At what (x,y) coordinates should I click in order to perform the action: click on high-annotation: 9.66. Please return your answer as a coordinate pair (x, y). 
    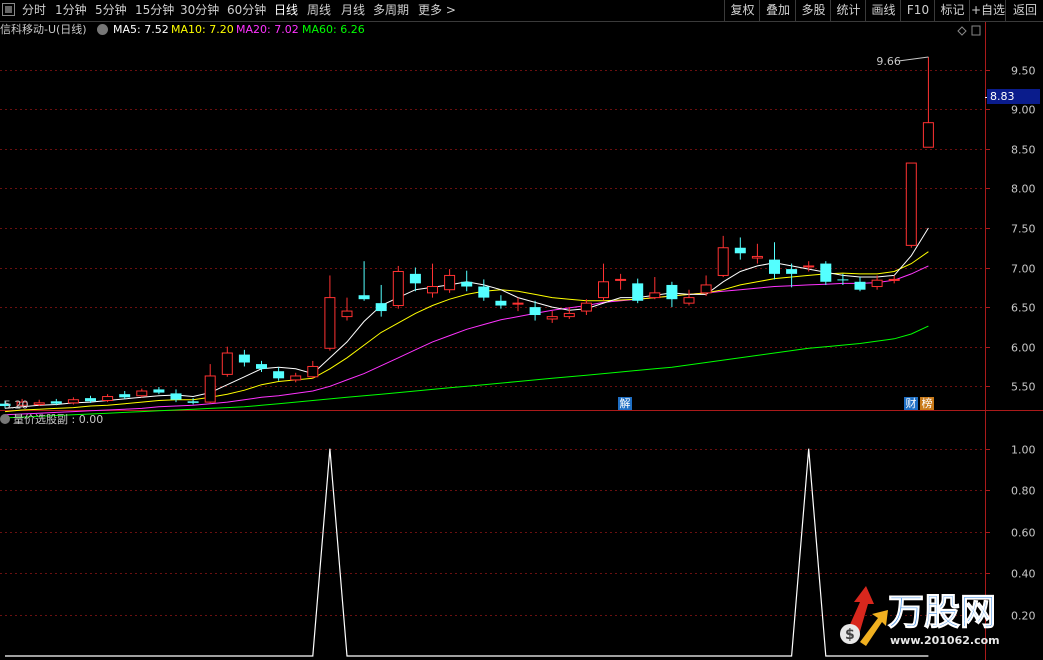
    Looking at the image, I should click on (888, 61).